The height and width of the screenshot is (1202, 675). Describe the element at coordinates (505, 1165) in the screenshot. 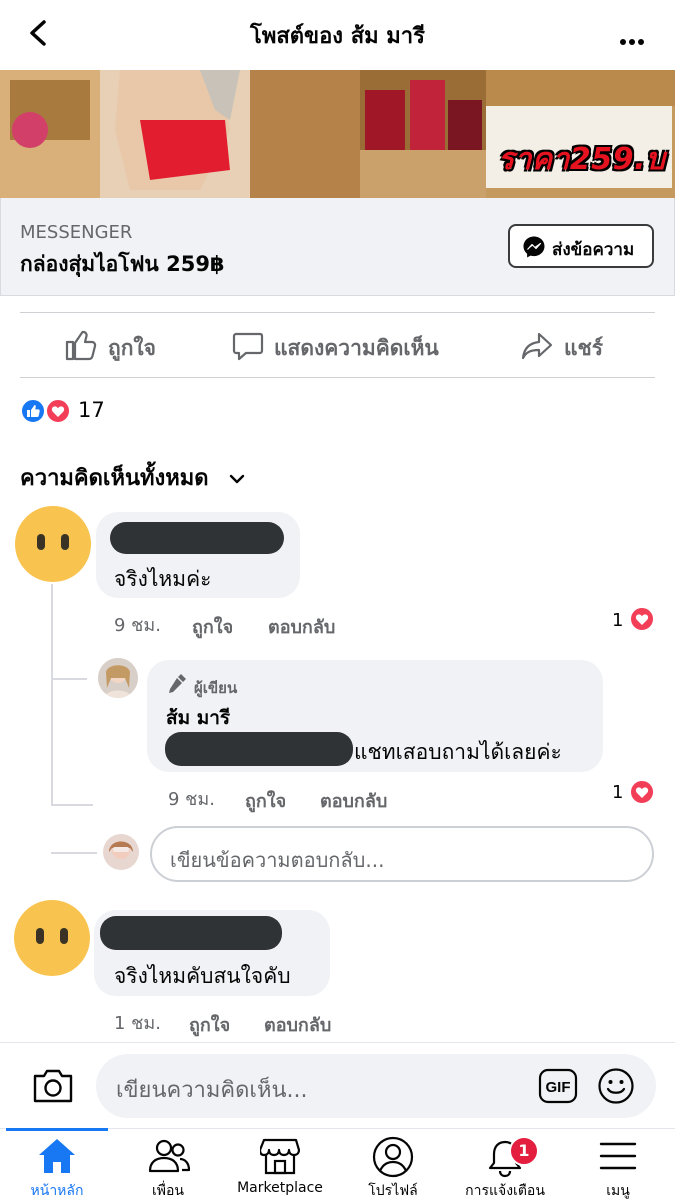

I see `tab-notifications: การแจ้งเตือน` at that location.